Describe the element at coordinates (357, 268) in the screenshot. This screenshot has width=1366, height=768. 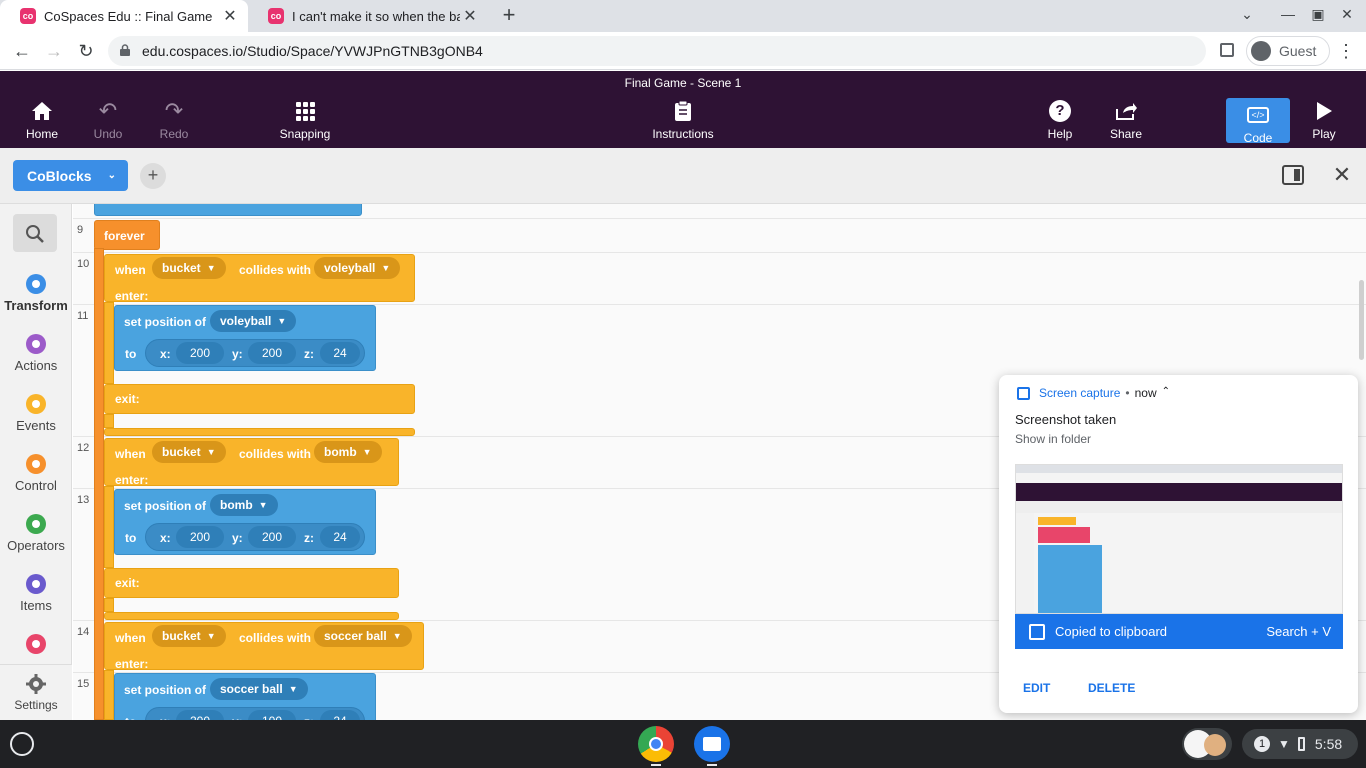
I see `target-dropdown: voleyball ▼` at that location.